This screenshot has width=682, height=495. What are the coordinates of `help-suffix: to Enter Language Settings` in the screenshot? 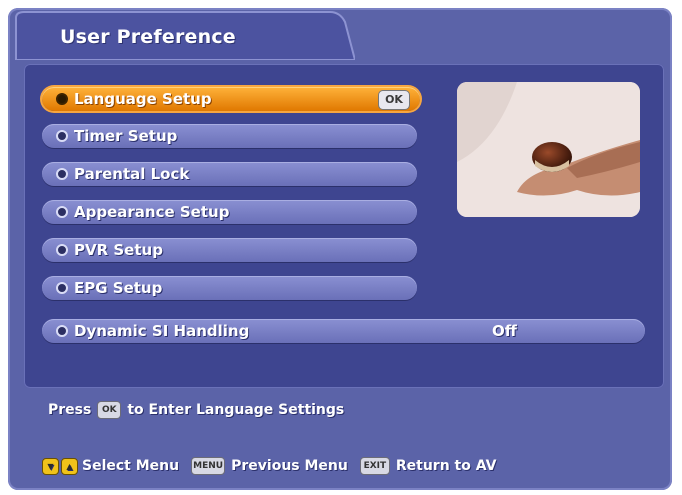 It's located at (236, 410).